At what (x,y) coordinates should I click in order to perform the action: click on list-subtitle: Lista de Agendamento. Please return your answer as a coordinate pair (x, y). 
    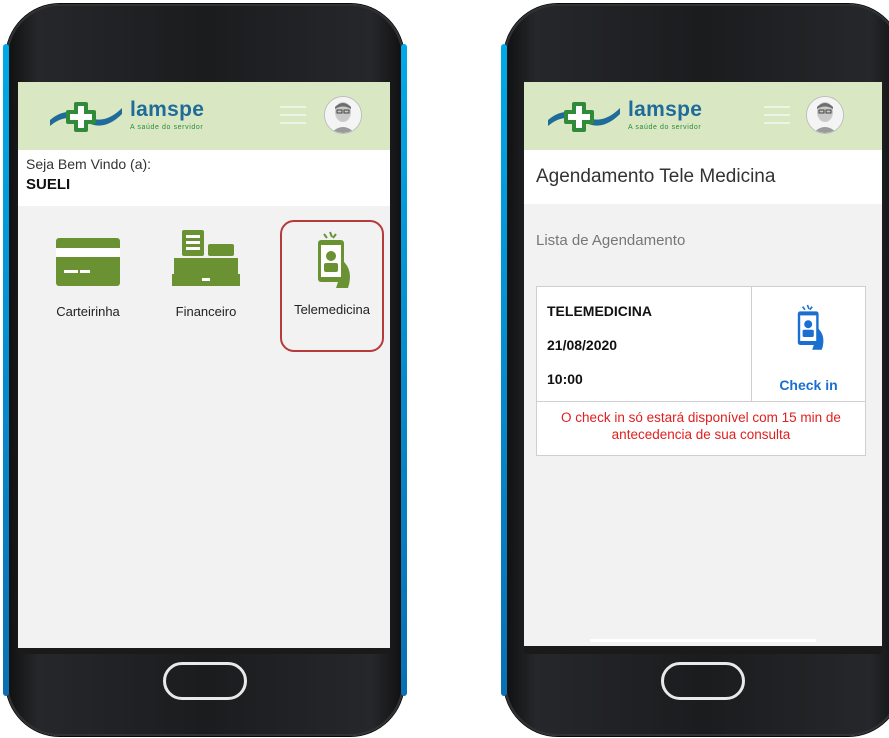
    Looking at the image, I should click on (611, 240).